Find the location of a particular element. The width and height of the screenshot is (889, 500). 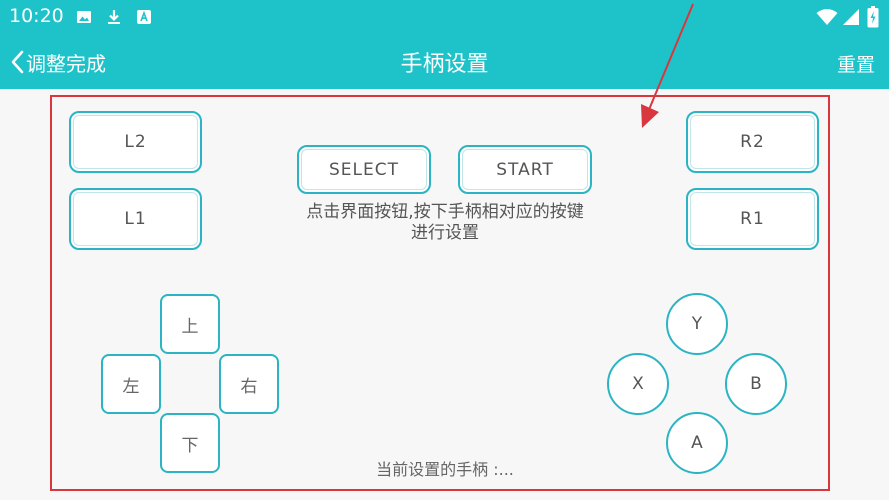

instruction-line-1: 点击界面按钮,按下手柄相对应的按键 is located at coordinates (445, 212).